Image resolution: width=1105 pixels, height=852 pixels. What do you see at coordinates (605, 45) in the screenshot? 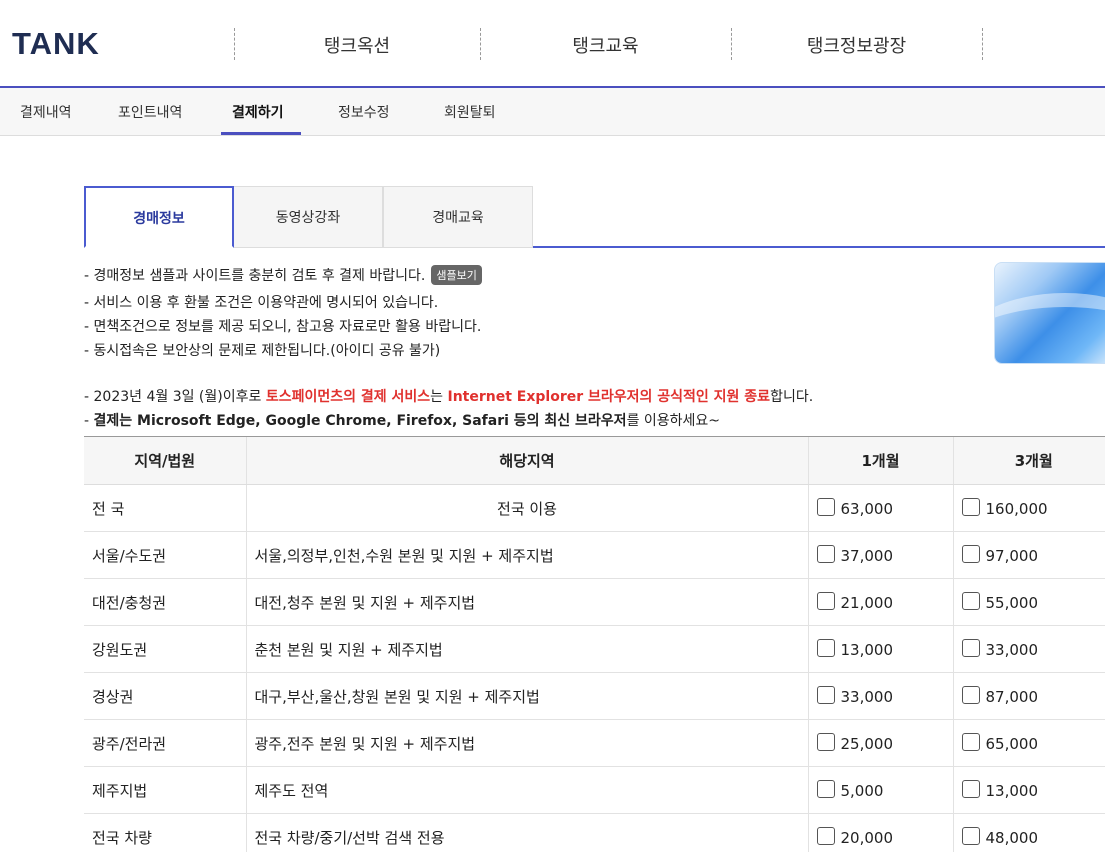
I see `nav-item-education: 탱크교육` at bounding box center [605, 45].